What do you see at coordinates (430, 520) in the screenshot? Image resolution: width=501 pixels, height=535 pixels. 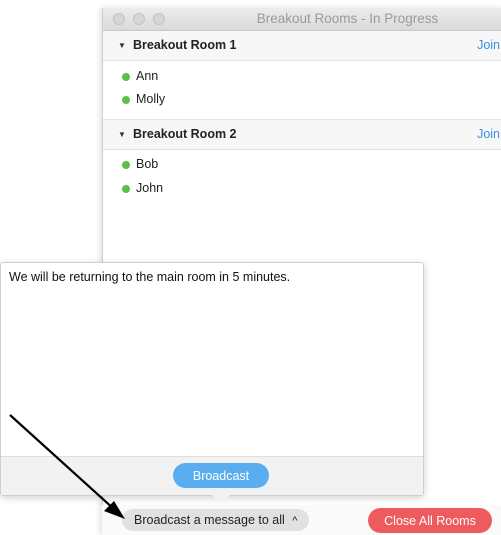 I see `close-all-rooms-button: Close All Rooms` at bounding box center [430, 520].